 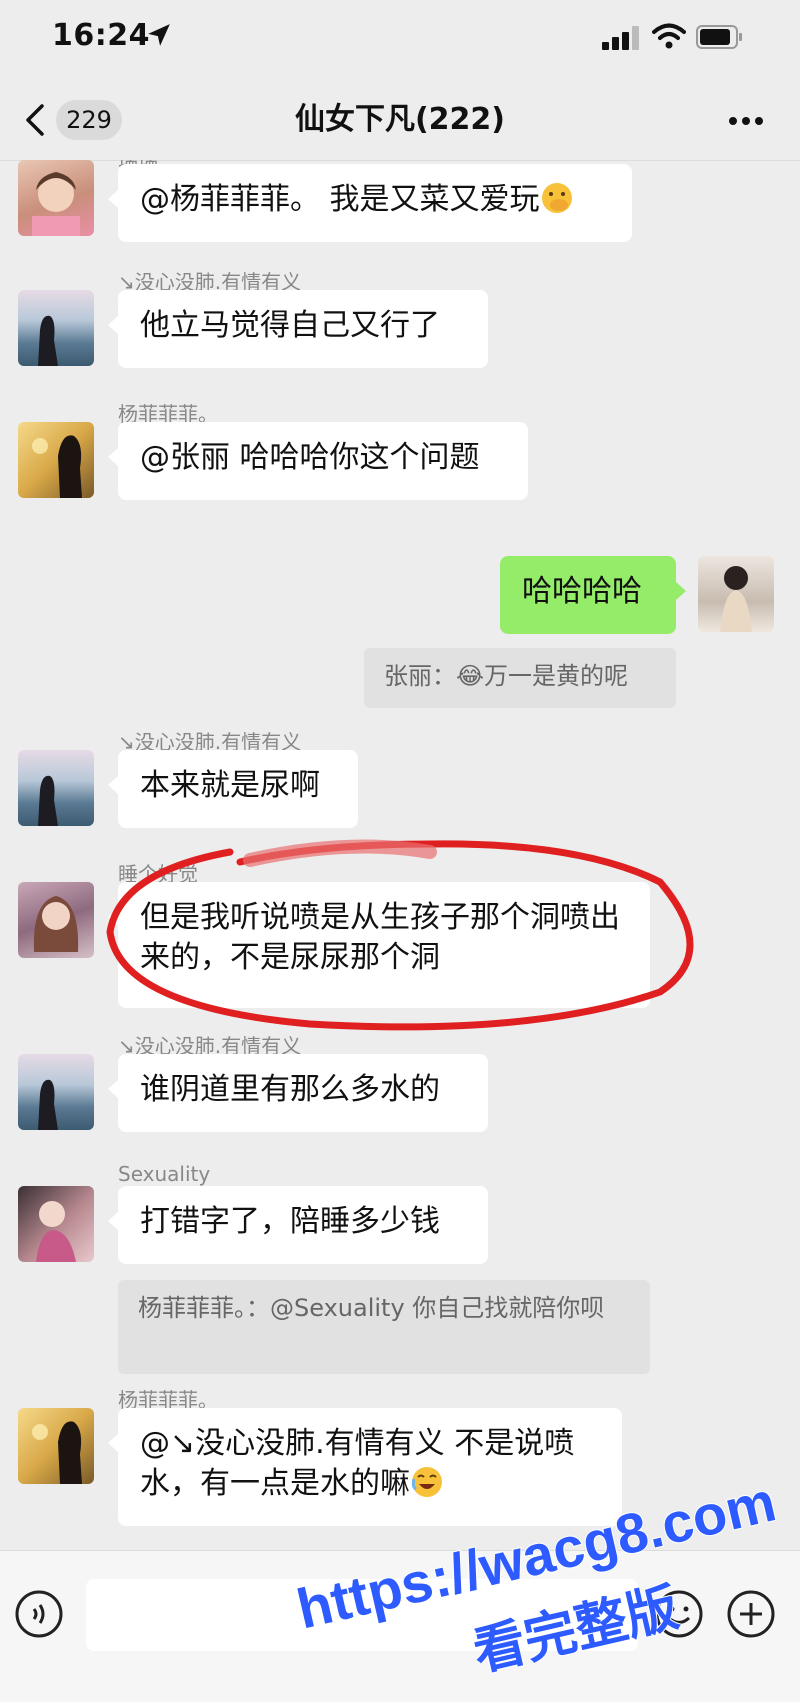 What do you see at coordinates (380, 937) in the screenshot?
I see `message-text: 但是我听说喷是从生孩子那个洞喷出来的，不是尿尿那个洞` at bounding box center [380, 937].